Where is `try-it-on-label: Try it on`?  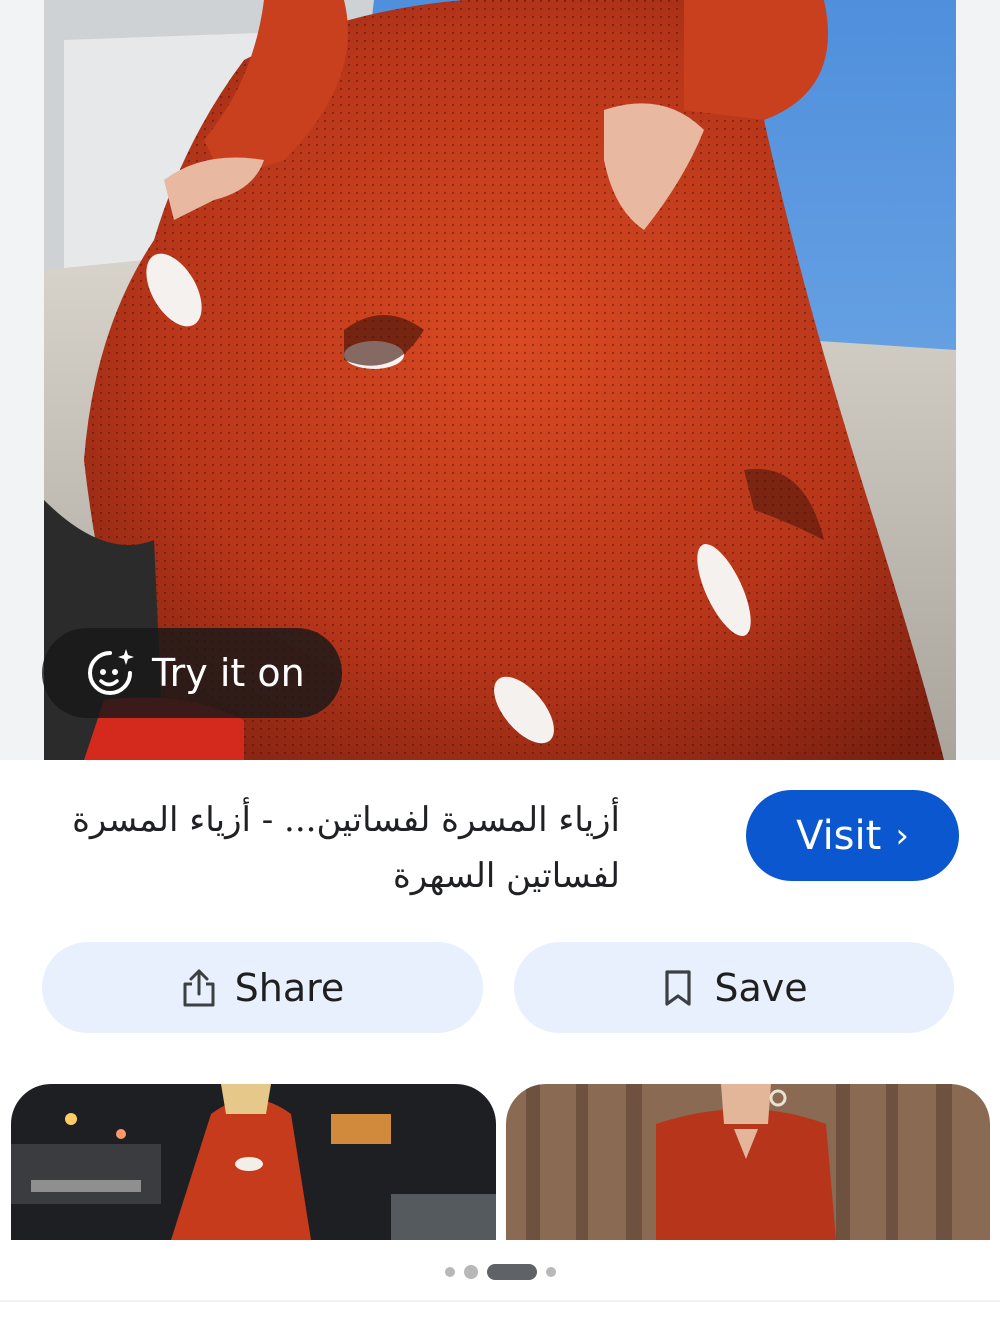
try-it-on-label: Try it on is located at coordinates (228, 673).